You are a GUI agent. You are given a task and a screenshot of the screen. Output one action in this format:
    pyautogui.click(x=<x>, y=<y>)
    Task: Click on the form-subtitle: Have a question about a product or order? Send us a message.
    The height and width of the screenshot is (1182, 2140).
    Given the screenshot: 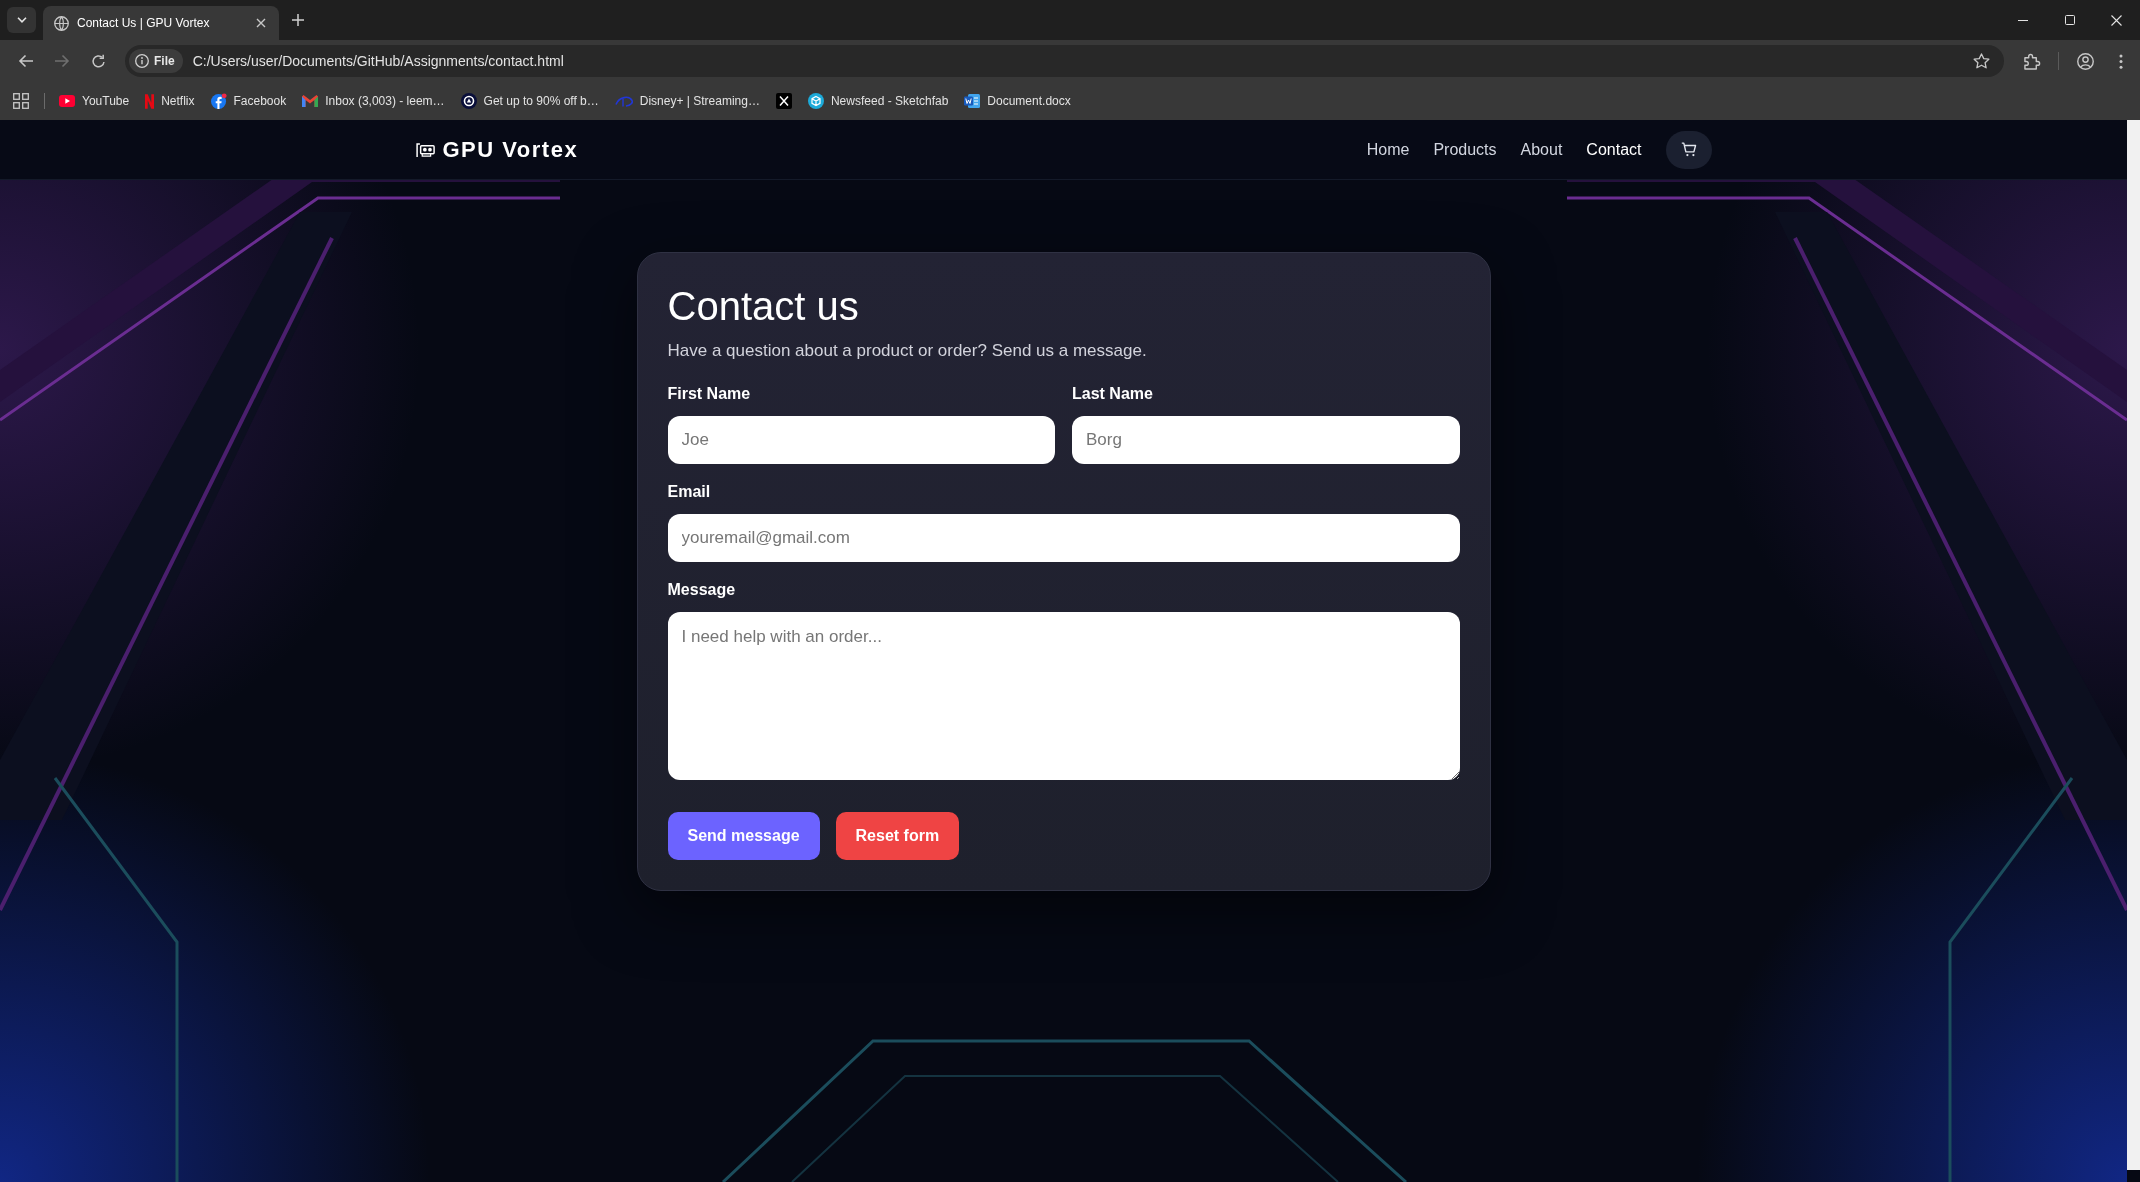 What is the action you would take?
    pyautogui.click(x=907, y=351)
    